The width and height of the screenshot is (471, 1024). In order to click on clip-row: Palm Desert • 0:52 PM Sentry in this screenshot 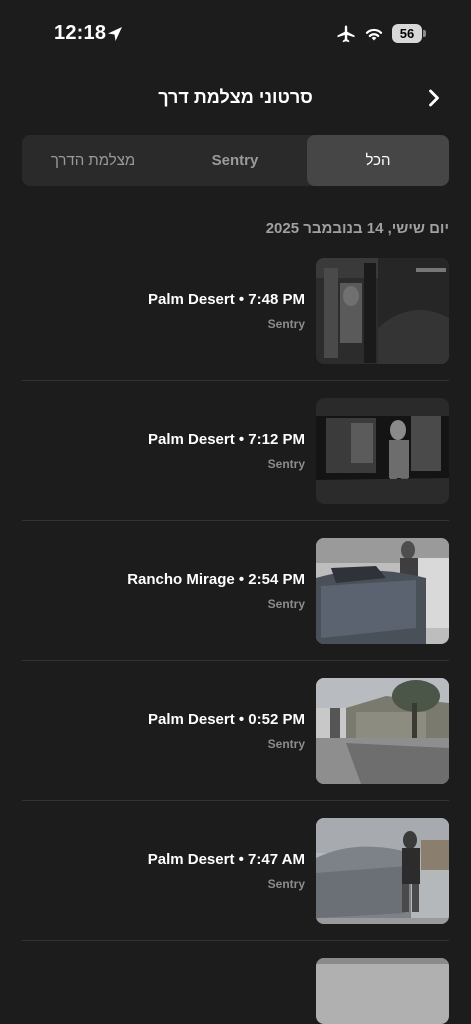, I will do `click(235, 745)`.